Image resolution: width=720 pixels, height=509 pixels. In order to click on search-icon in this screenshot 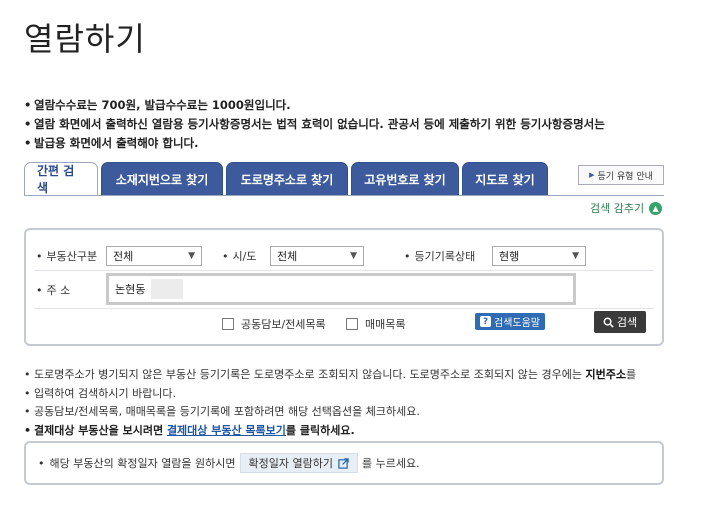, I will do `click(608, 322)`.